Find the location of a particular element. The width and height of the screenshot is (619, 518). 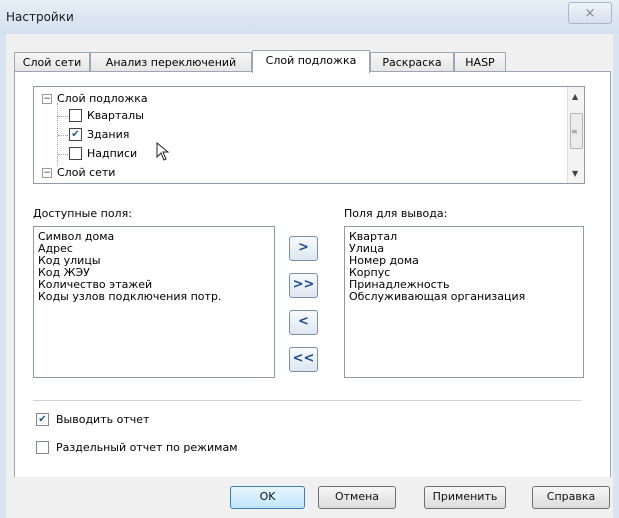

available-fields-label: Доступные поля: is located at coordinates (82, 213).